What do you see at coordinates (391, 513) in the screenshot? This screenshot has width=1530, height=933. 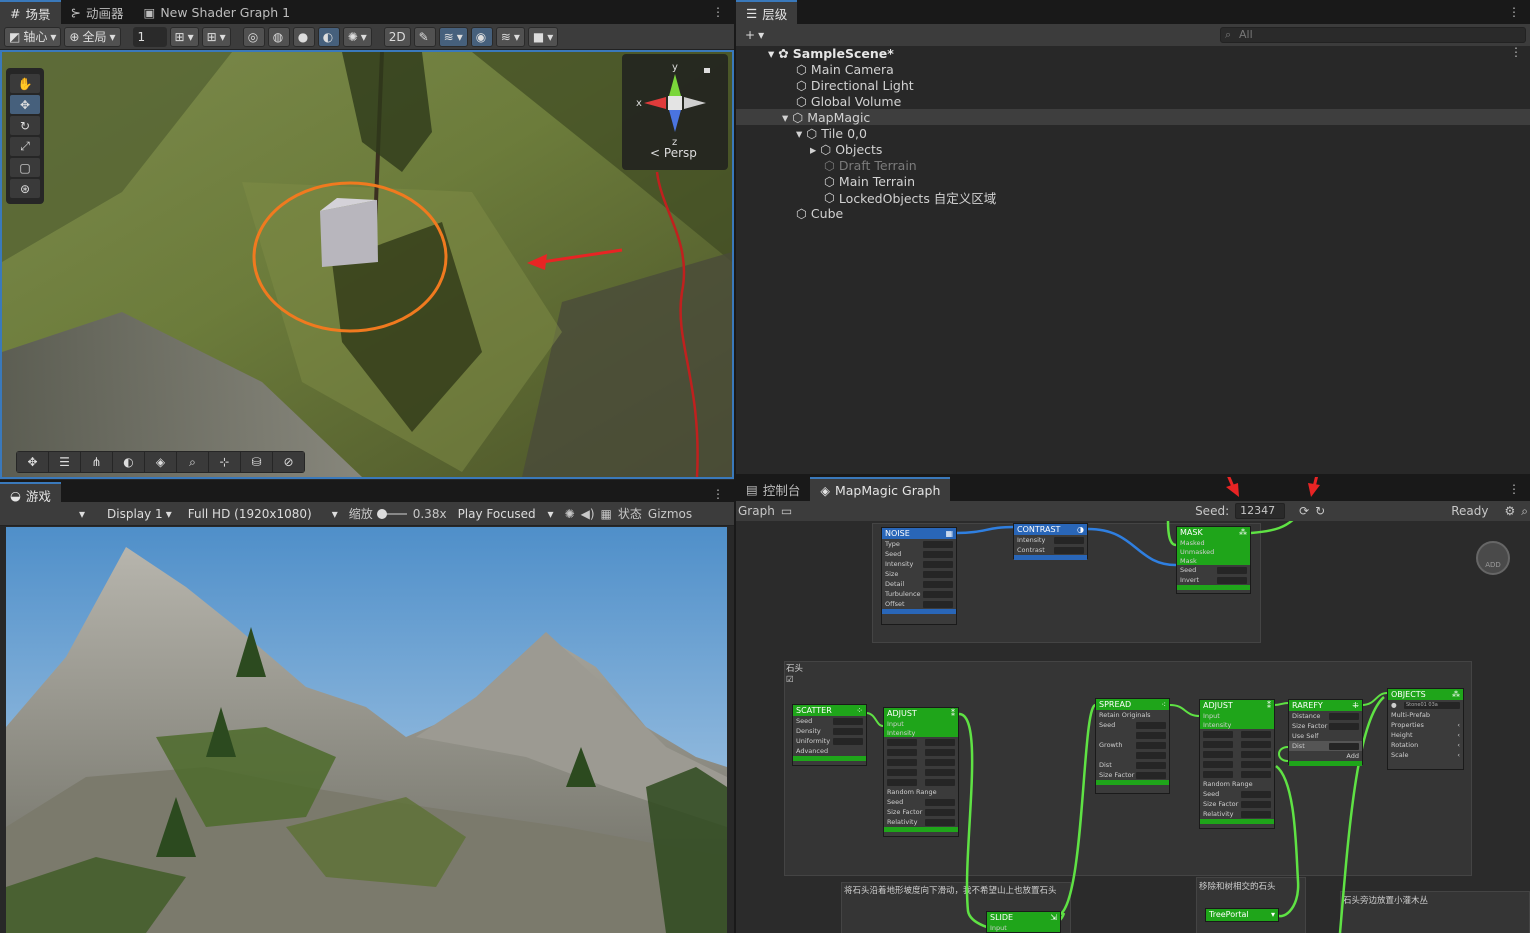 I see `scale-slider` at bounding box center [391, 513].